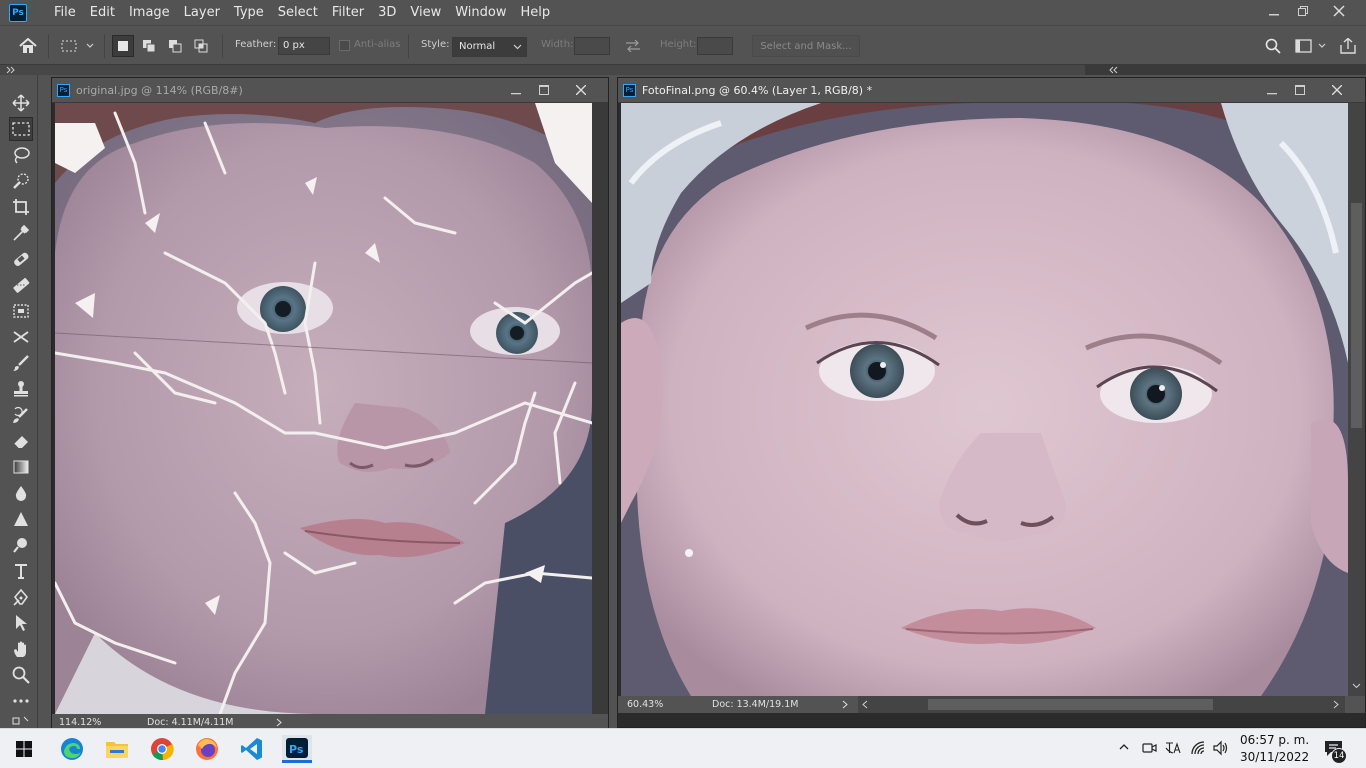 This screenshot has width=1366, height=768. What do you see at coordinates (21, 493) in the screenshot?
I see `blur-tool-icon` at bounding box center [21, 493].